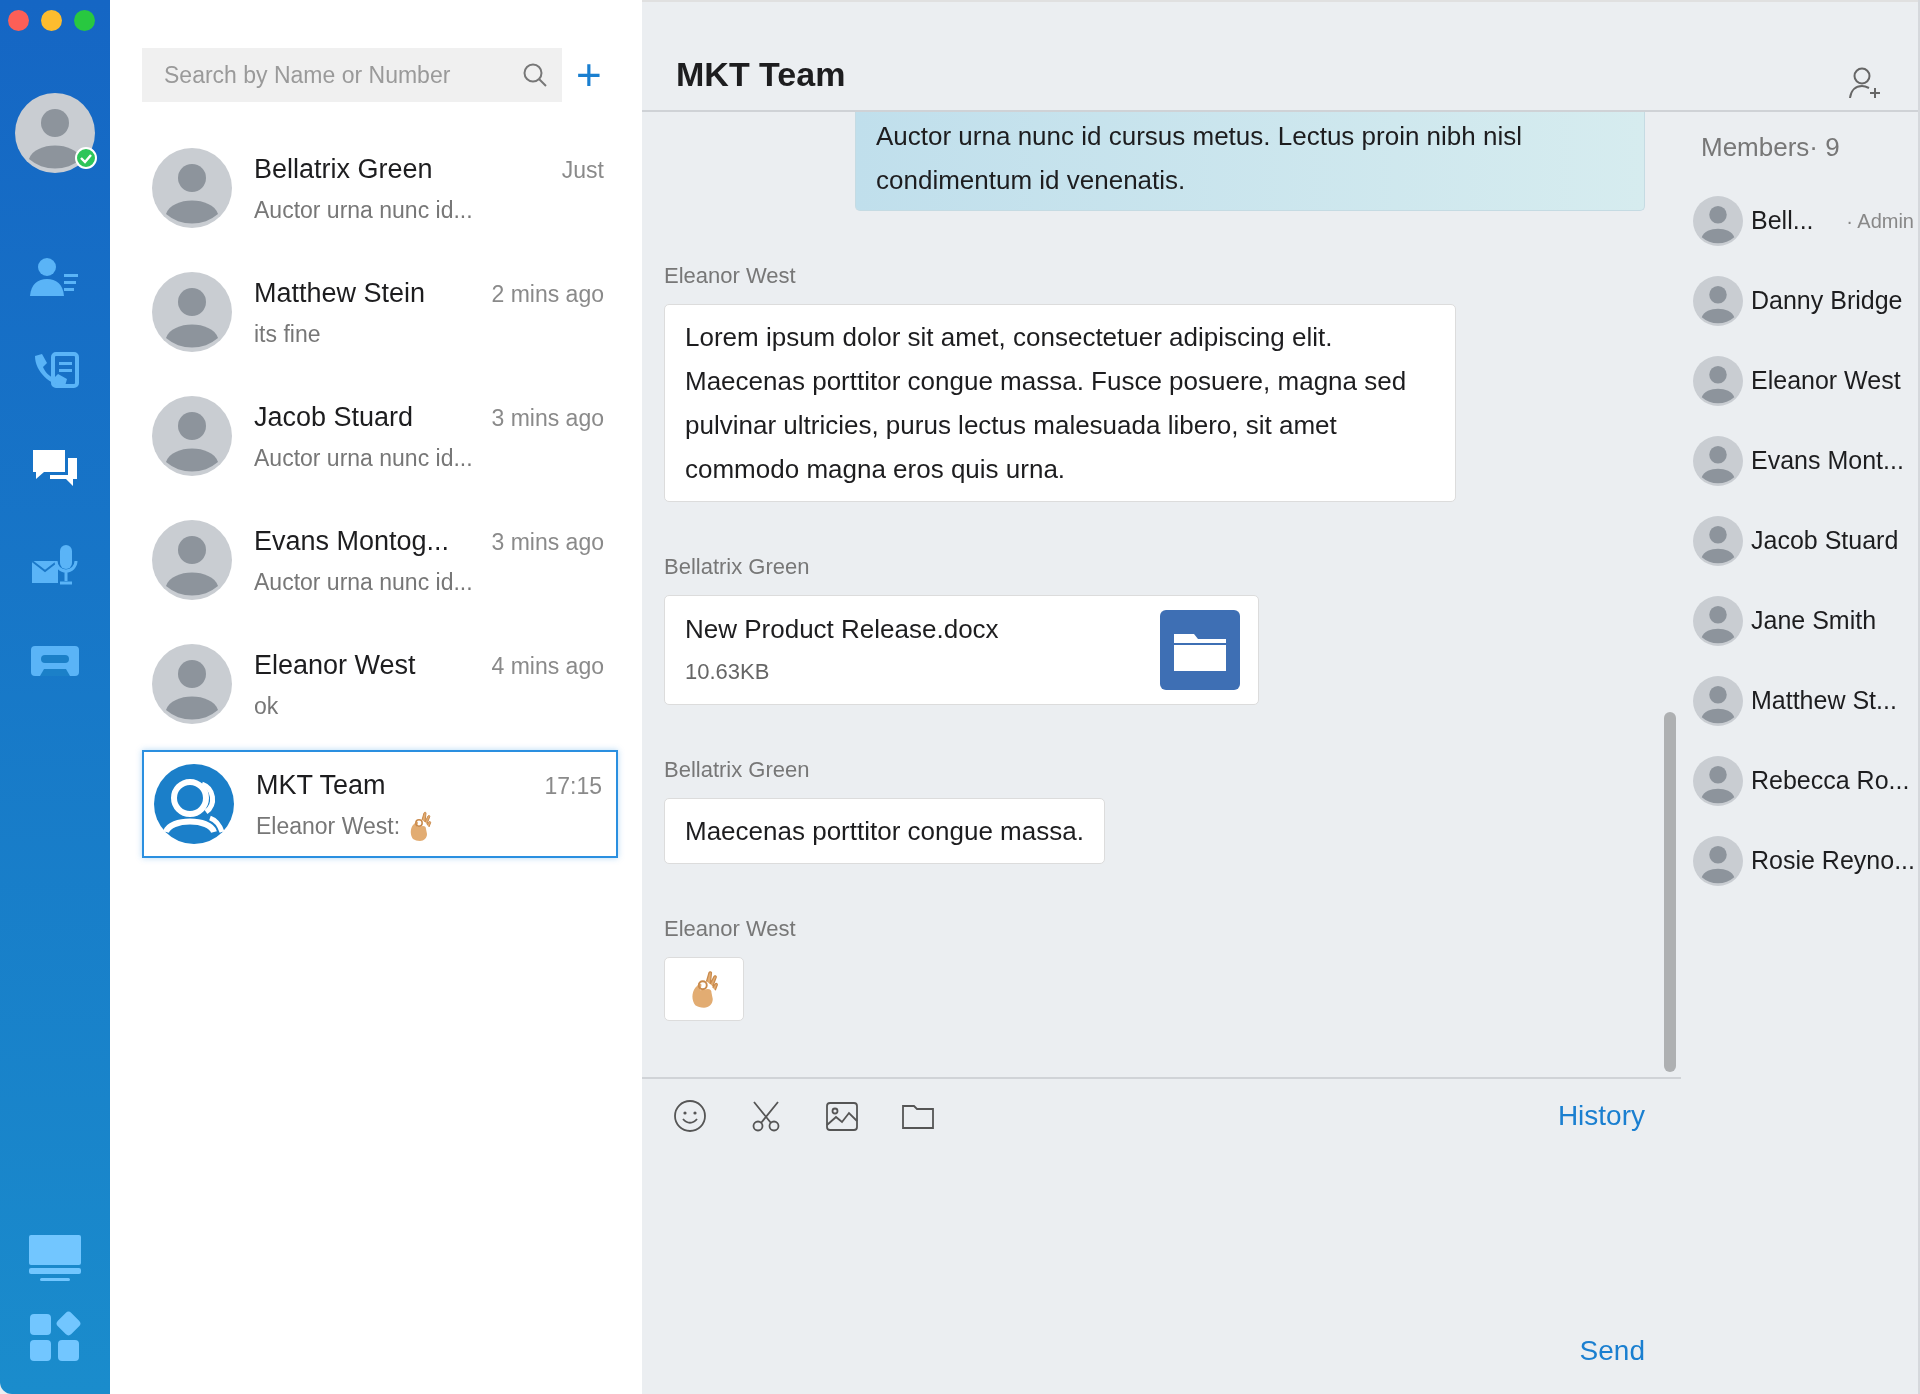 The image size is (1920, 1394). What do you see at coordinates (266, 706) in the screenshot?
I see `message-preview: ok` at bounding box center [266, 706].